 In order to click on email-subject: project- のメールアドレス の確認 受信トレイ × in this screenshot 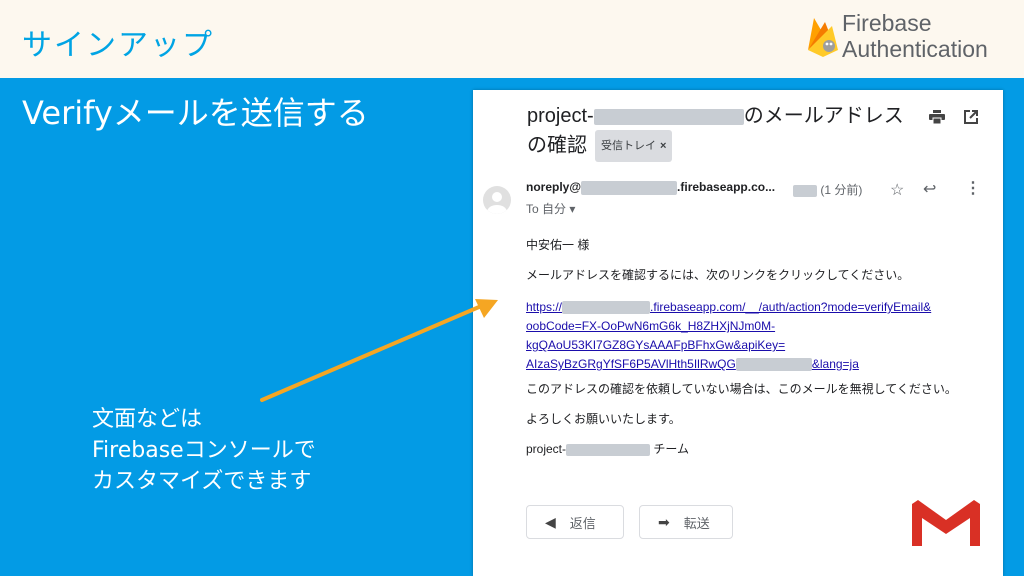, I will do `click(717, 132)`.